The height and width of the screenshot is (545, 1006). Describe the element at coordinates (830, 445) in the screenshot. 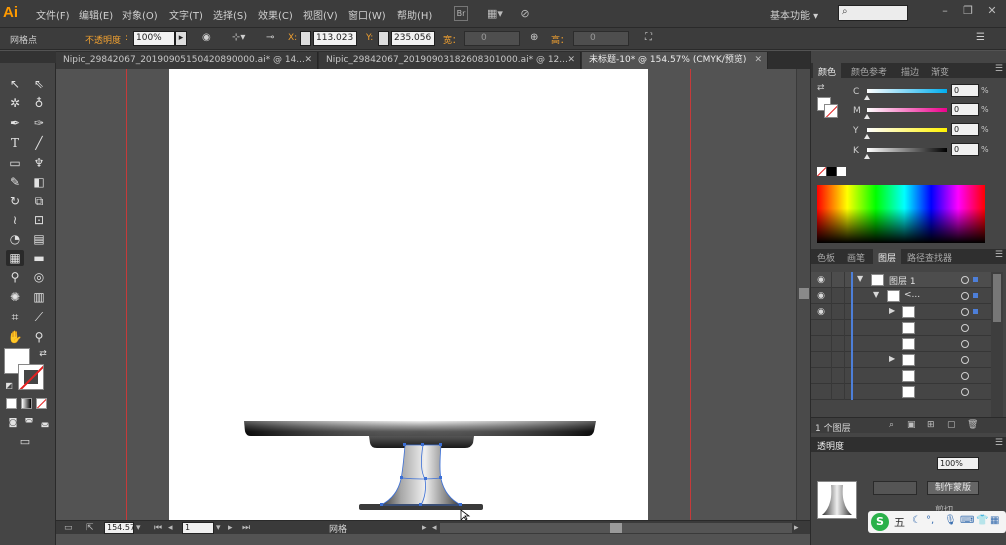

I see `tab-transparency: 透明度` at that location.